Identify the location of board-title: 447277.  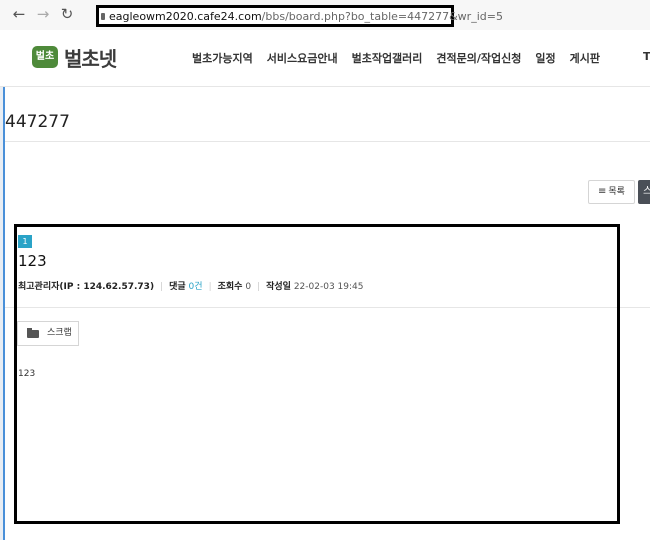
(37, 122).